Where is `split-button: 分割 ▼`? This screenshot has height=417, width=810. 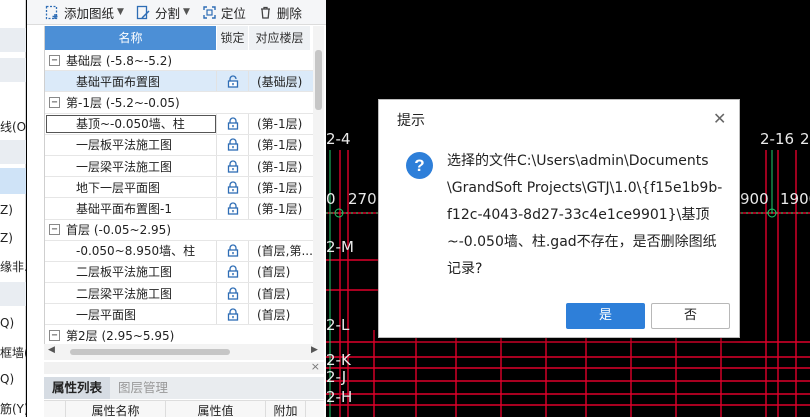 split-button: 分割 ▼ is located at coordinates (163, 12).